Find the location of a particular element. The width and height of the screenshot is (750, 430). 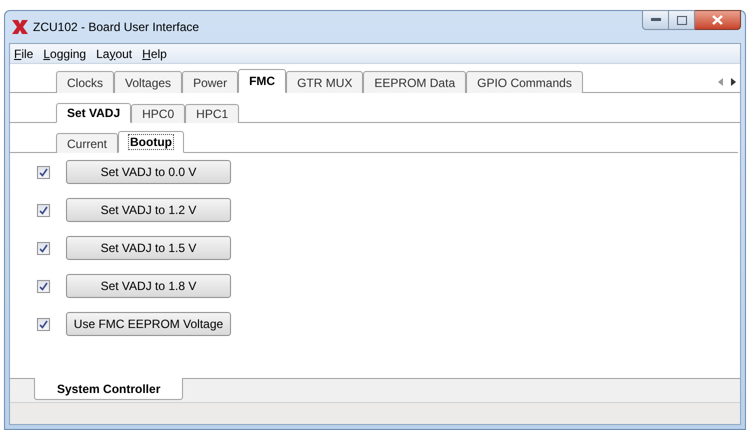

set-voltage-button: Set VADJ to 1.8 V is located at coordinates (148, 286).